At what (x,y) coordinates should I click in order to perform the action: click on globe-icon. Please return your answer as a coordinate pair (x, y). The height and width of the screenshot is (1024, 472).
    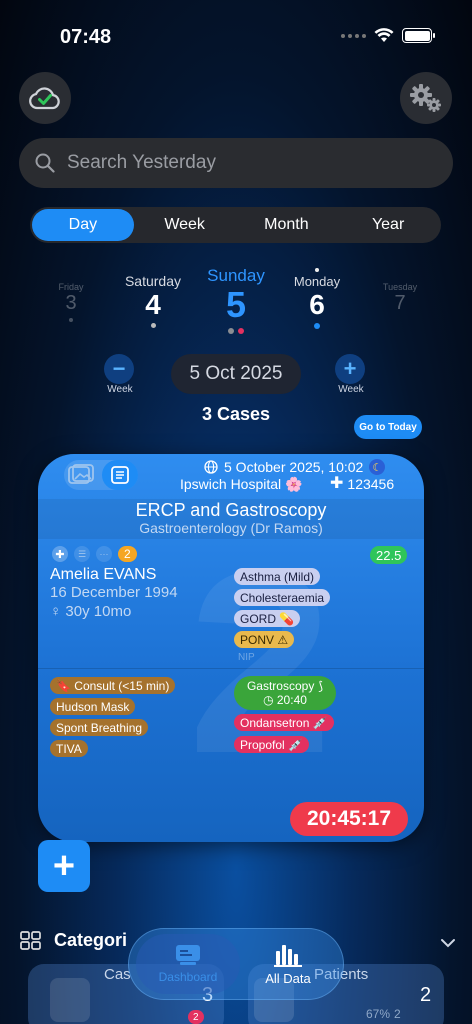
    Looking at the image, I should click on (211, 467).